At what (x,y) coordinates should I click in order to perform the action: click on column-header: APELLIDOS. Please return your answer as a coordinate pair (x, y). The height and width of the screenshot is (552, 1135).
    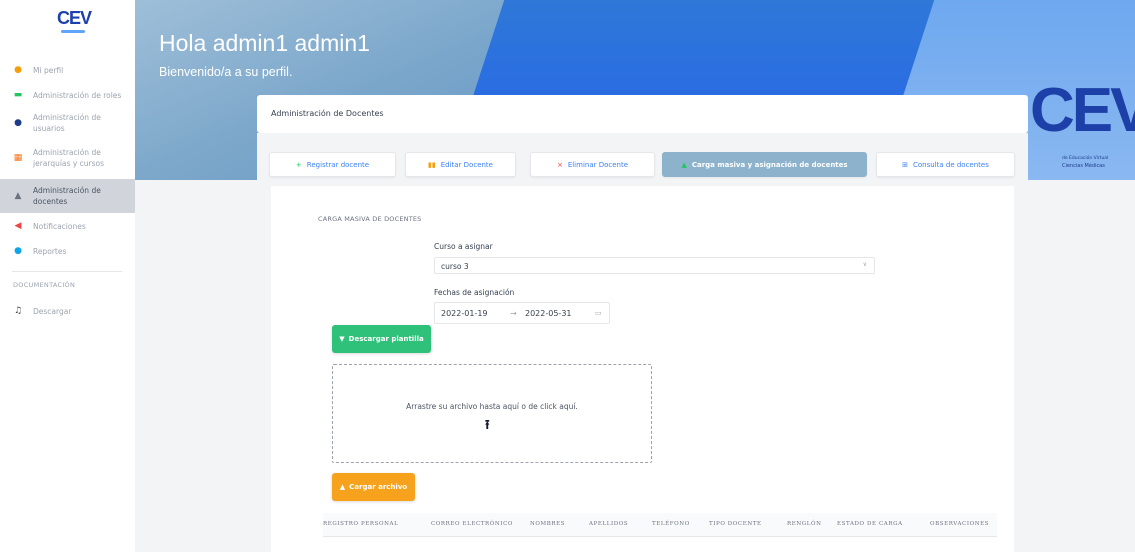
    Looking at the image, I should click on (609, 524).